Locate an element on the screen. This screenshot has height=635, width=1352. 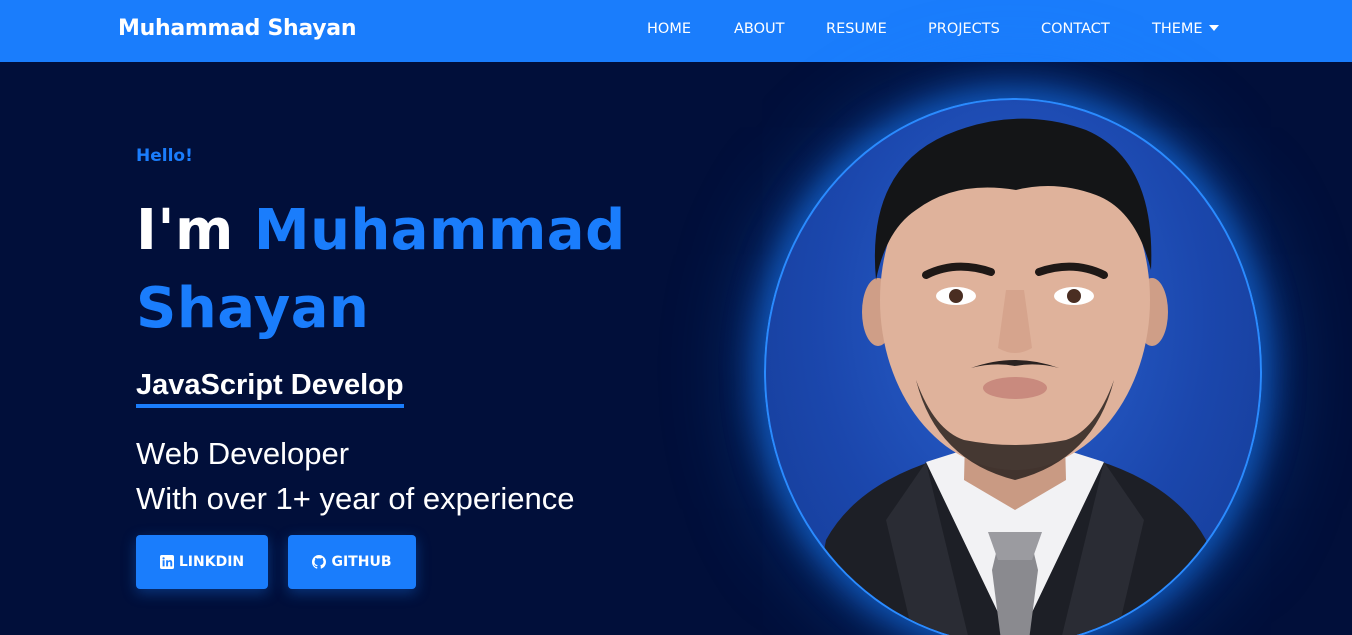
nav-home: HOME is located at coordinates (669, 29).